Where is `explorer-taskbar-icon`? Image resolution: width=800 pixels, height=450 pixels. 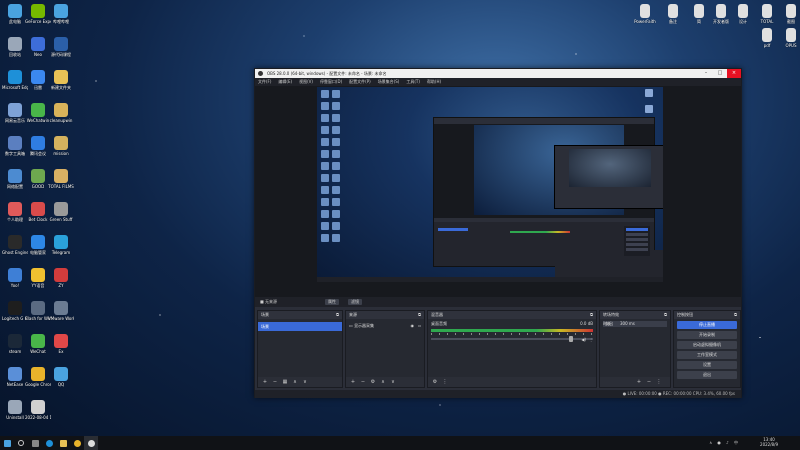
explorer-taskbar-icon is located at coordinates (63, 443).